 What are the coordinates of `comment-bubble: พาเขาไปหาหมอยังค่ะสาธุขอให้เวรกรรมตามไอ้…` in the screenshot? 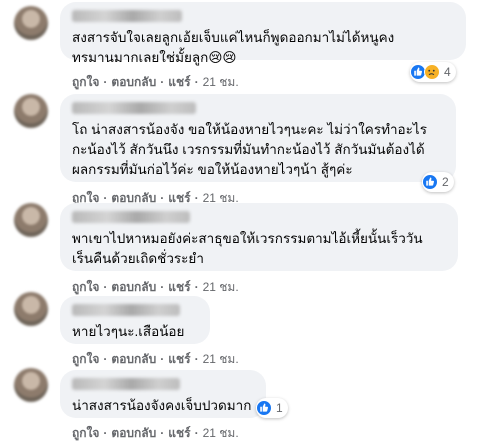 It's located at (259, 237).